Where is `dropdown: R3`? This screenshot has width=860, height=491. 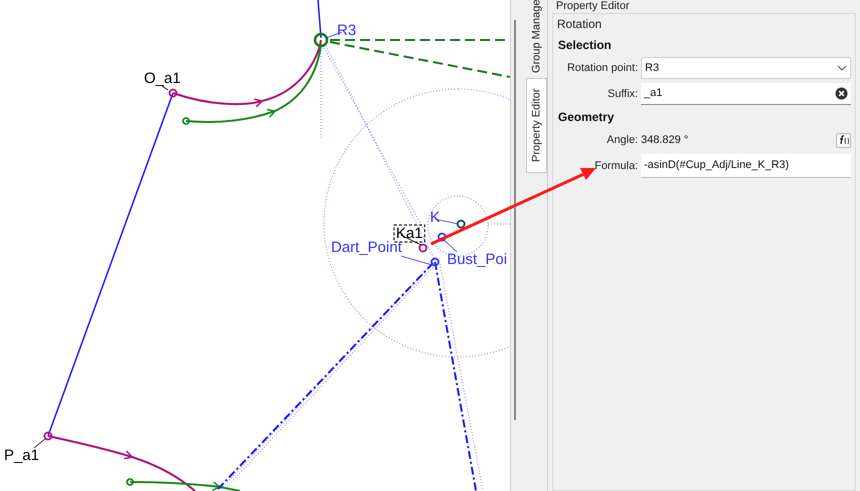 dropdown: R3 is located at coordinates (746, 68).